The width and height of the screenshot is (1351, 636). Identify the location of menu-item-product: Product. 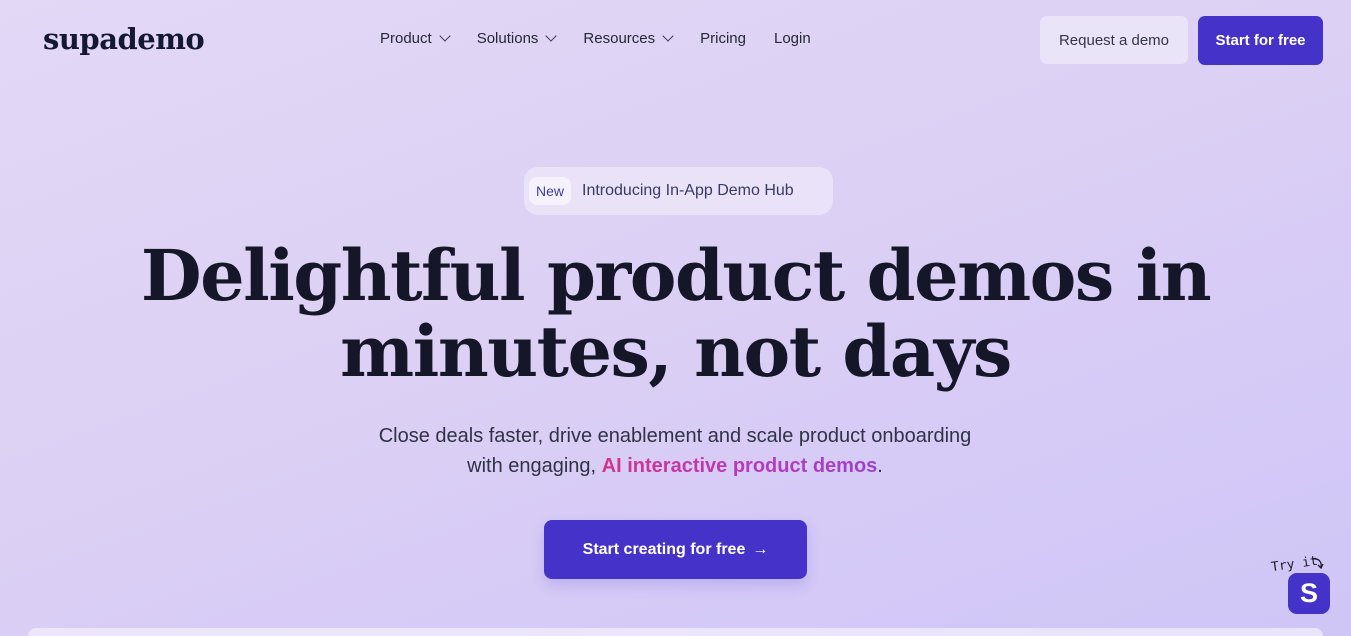
(415, 38).